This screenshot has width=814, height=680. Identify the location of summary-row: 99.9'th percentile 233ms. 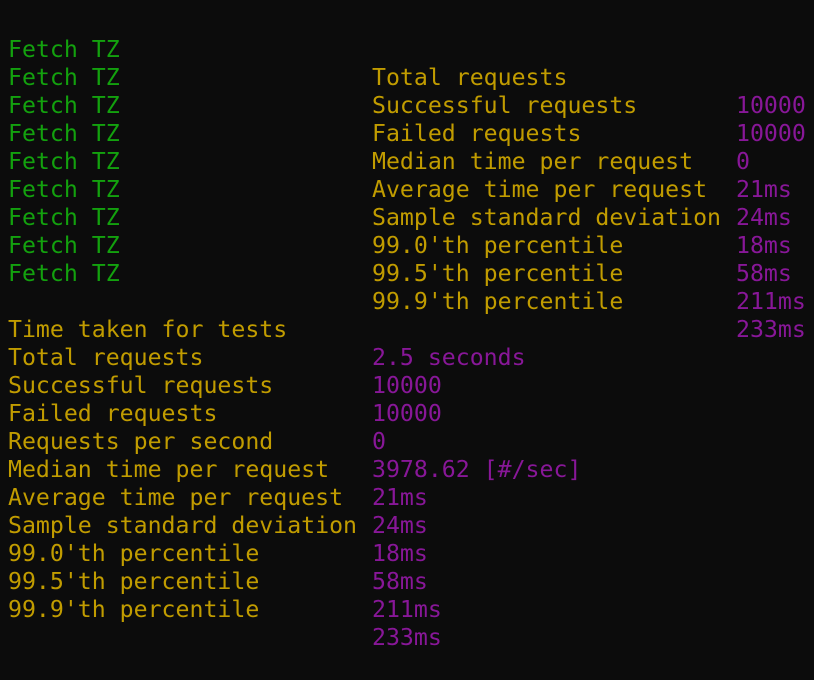
(407, 609).